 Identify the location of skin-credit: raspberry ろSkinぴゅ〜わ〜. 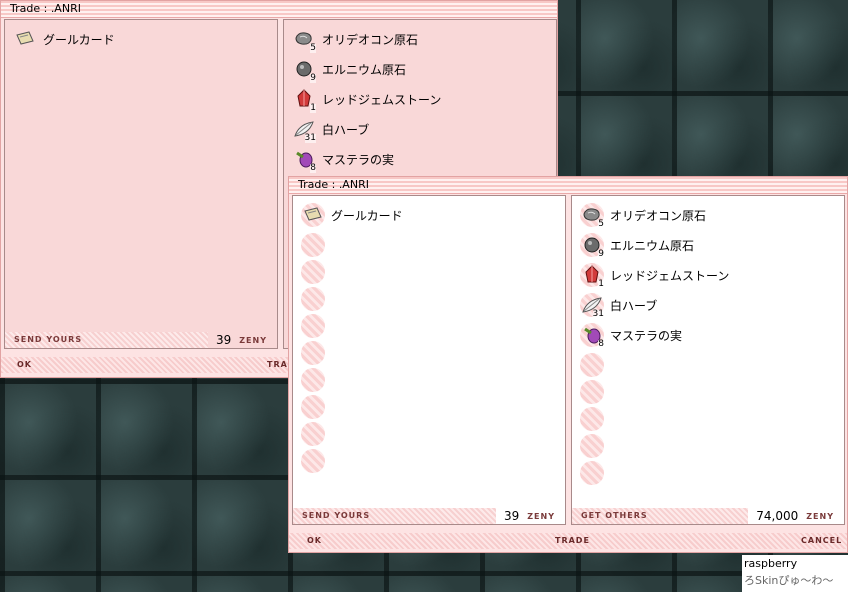
(795, 573).